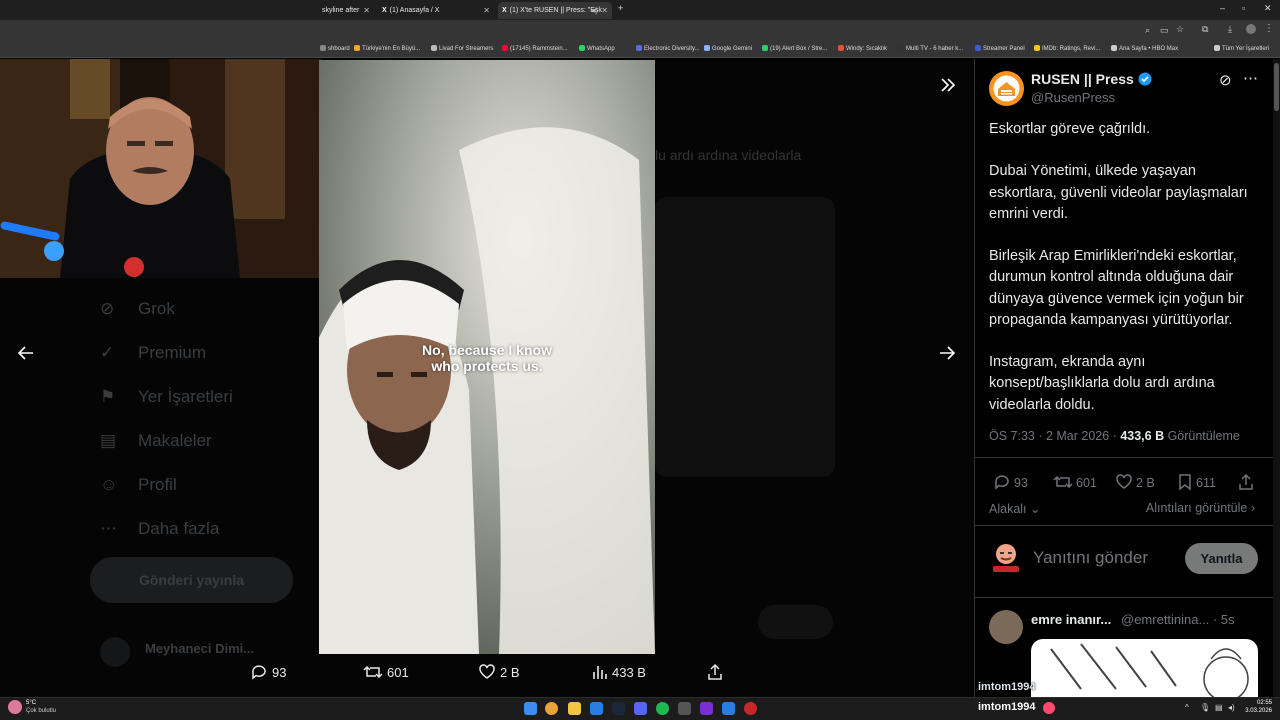  What do you see at coordinates (1147, 30) in the screenshot?
I see `search-icon: ⌕` at bounding box center [1147, 30].